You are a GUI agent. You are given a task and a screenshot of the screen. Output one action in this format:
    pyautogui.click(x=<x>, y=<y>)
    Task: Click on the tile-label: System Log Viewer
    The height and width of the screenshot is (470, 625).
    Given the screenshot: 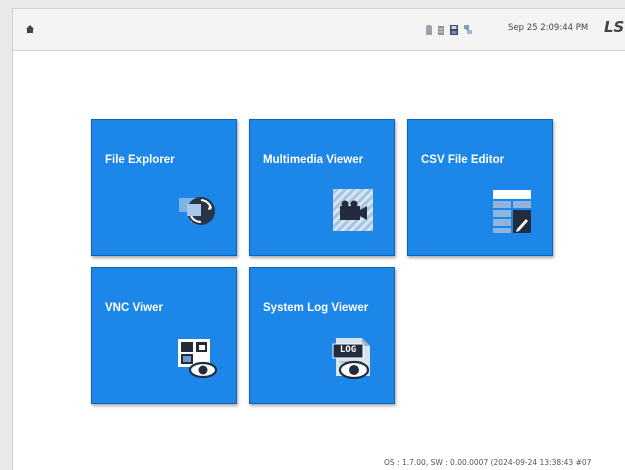 What is the action you would take?
    pyautogui.click(x=316, y=308)
    